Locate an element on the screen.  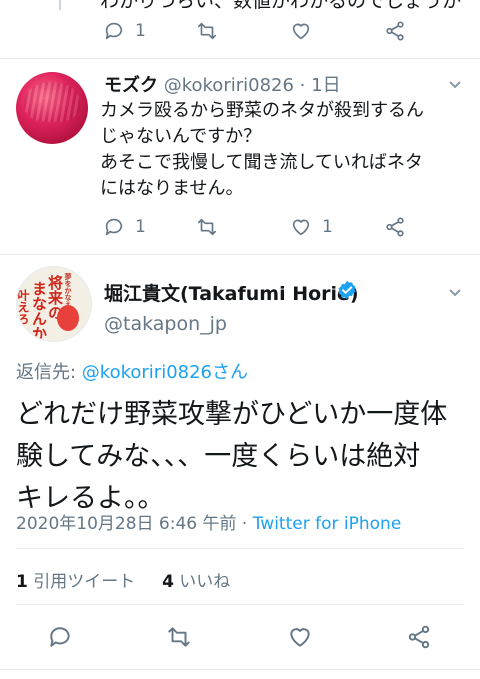
reply-to-label: 返信先: is located at coordinates (49, 372).